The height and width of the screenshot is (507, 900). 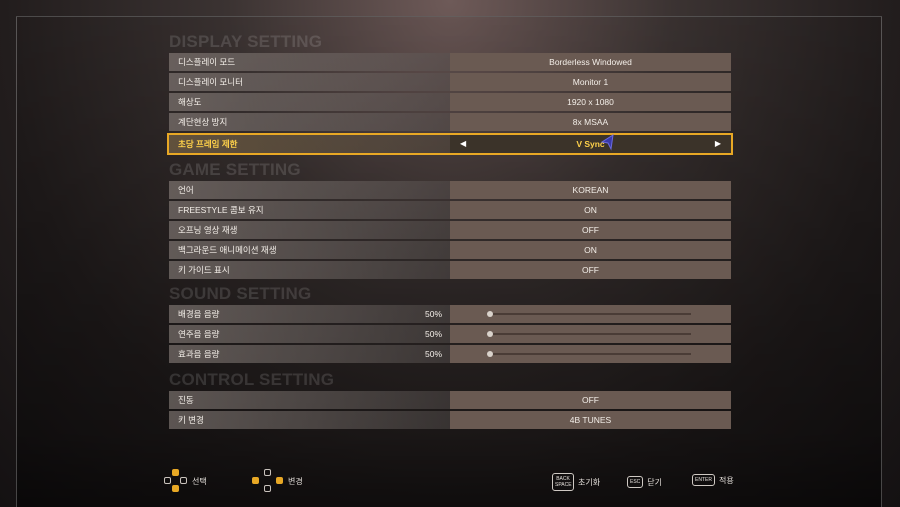 What do you see at coordinates (463, 144) in the screenshot?
I see `arrow-left-icon: ◀` at bounding box center [463, 144].